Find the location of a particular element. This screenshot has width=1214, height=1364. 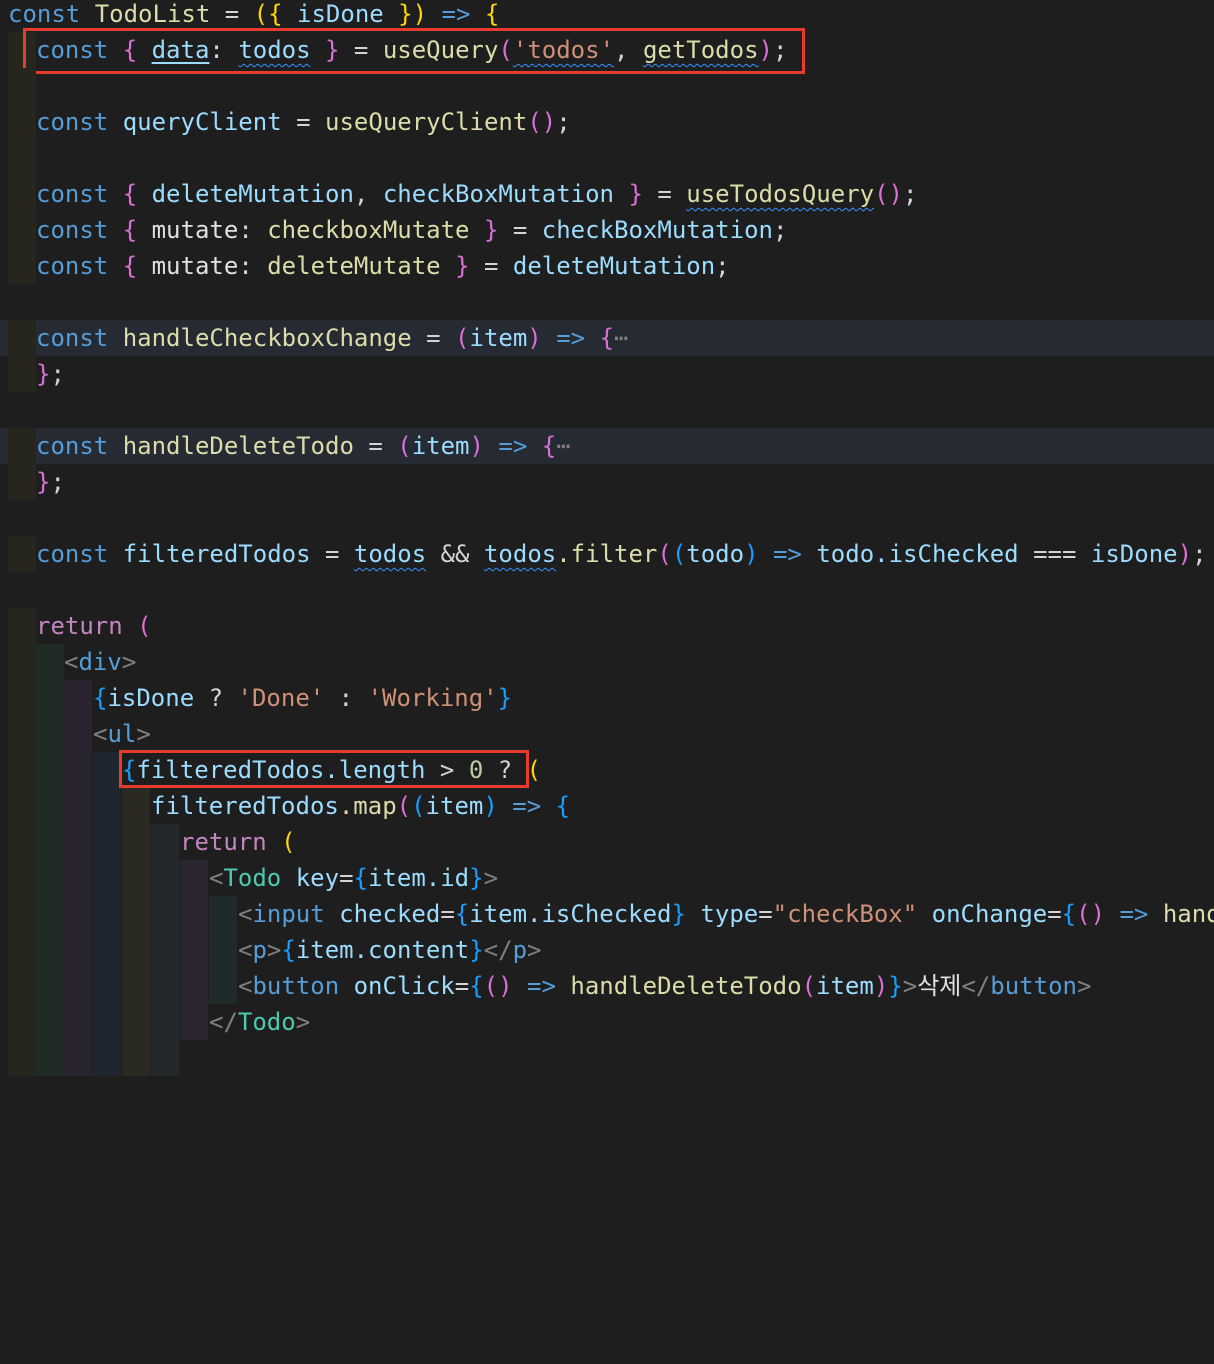

token: === is located at coordinates (1055, 554).